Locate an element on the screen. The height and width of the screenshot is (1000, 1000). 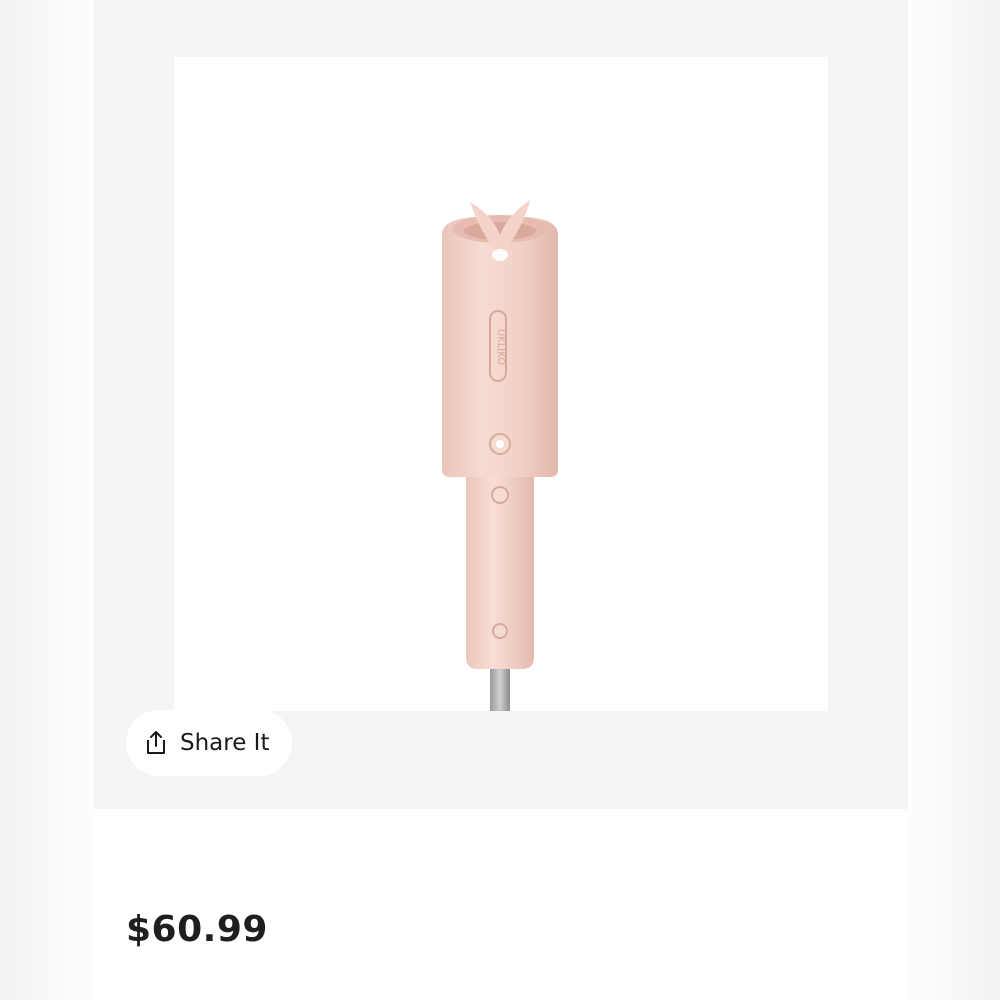
share-button-label: Share It is located at coordinates (225, 743).